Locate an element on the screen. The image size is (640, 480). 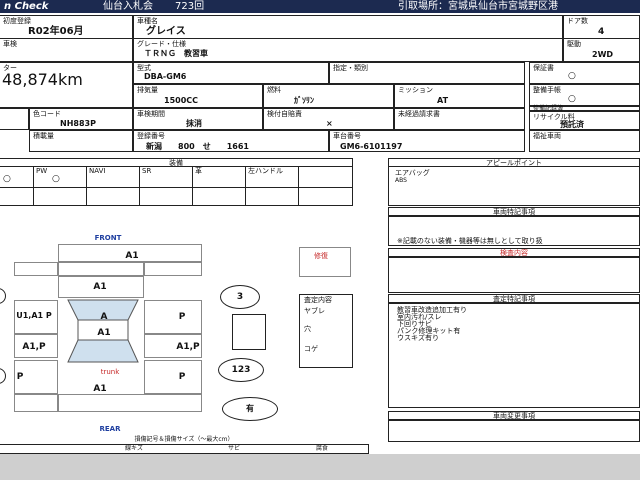
interior-check-box: 査定内容 ヤブレ 穴 コゲ is located at coordinates (326, 331).